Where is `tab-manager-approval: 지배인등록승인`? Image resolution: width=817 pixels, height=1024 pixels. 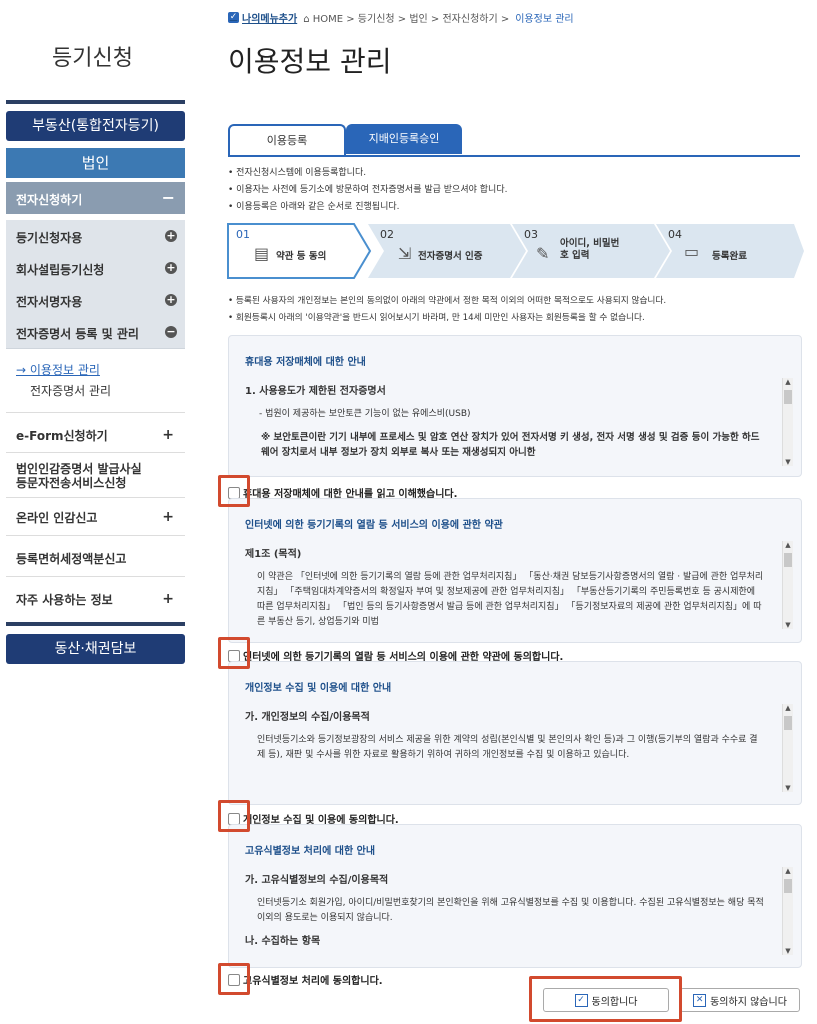
tab-manager-approval: 지배인등록승인 is located at coordinates (404, 139).